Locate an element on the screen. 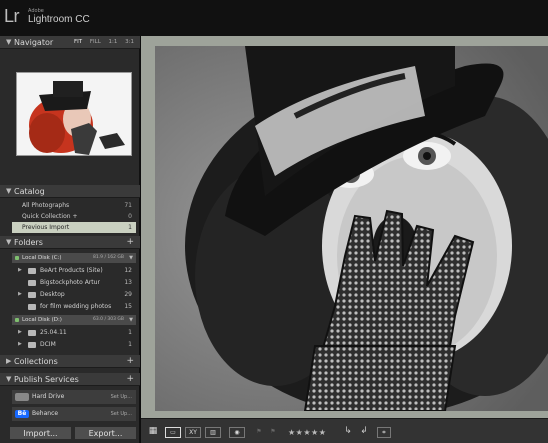 This screenshot has width=548, height=443. catalog-title: Catalog is located at coordinates (29, 191).